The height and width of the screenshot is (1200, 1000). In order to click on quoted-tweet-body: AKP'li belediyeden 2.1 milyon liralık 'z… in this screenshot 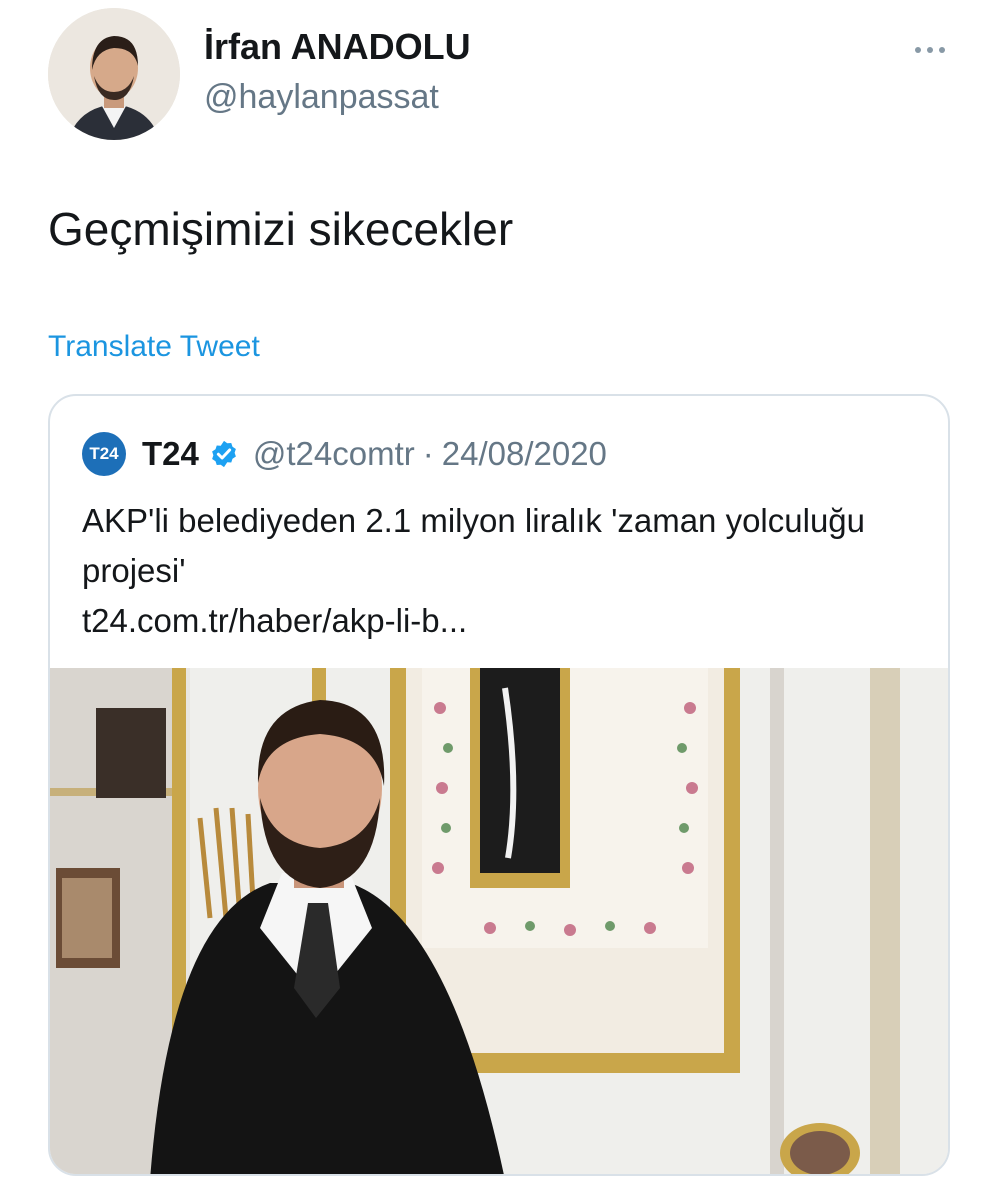, I will do `click(502, 571)`.